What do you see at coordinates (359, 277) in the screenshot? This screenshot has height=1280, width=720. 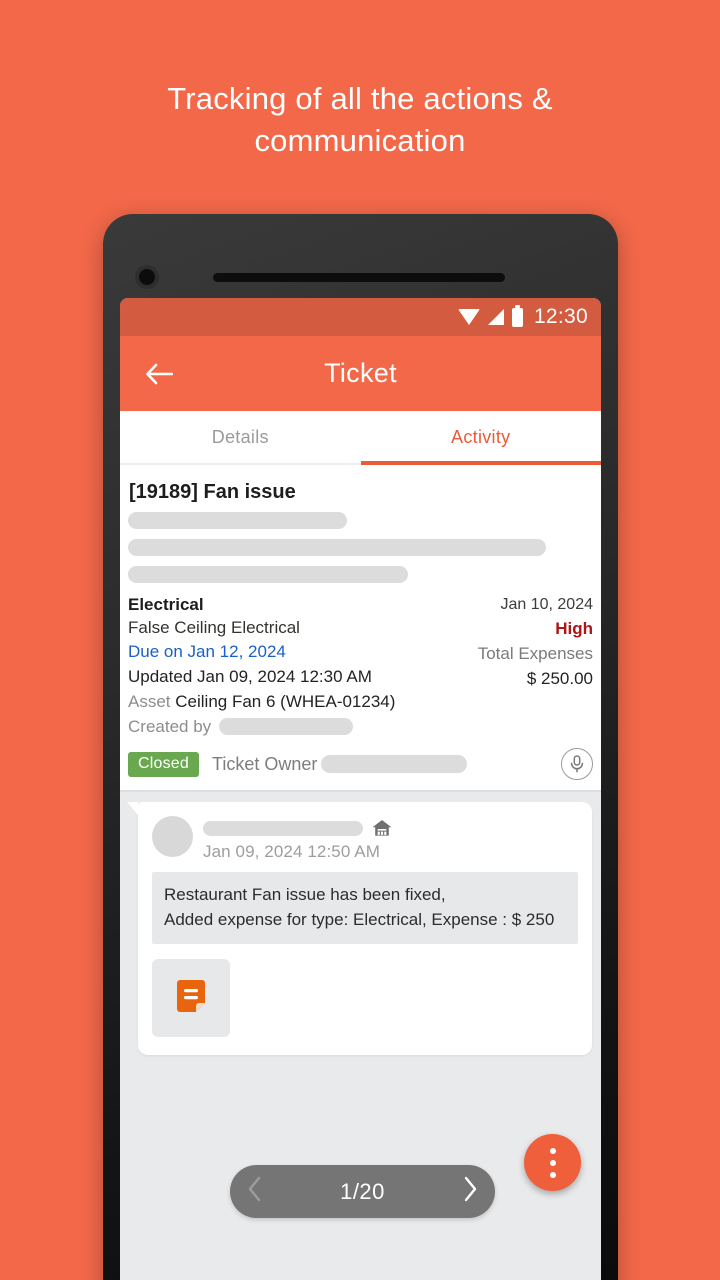 I see `earpiece-speaker` at bounding box center [359, 277].